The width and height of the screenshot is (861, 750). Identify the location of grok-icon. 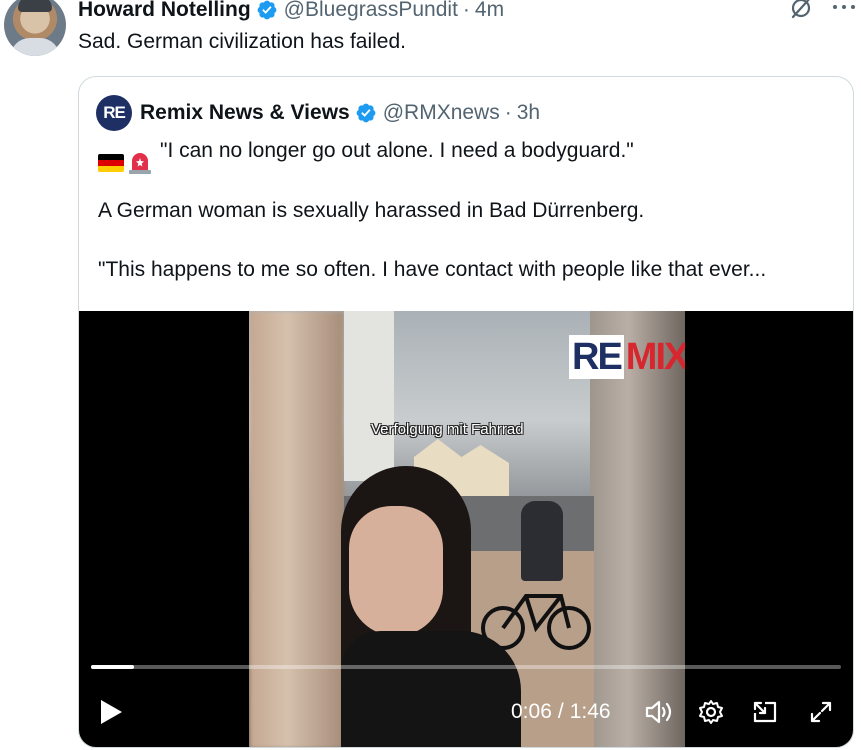
(802, 10).